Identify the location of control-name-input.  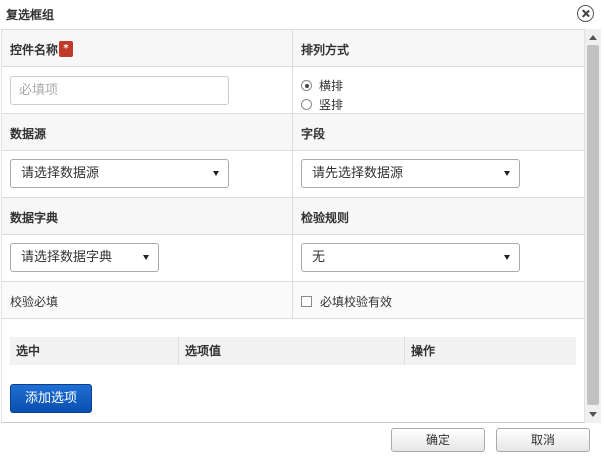
(119, 90).